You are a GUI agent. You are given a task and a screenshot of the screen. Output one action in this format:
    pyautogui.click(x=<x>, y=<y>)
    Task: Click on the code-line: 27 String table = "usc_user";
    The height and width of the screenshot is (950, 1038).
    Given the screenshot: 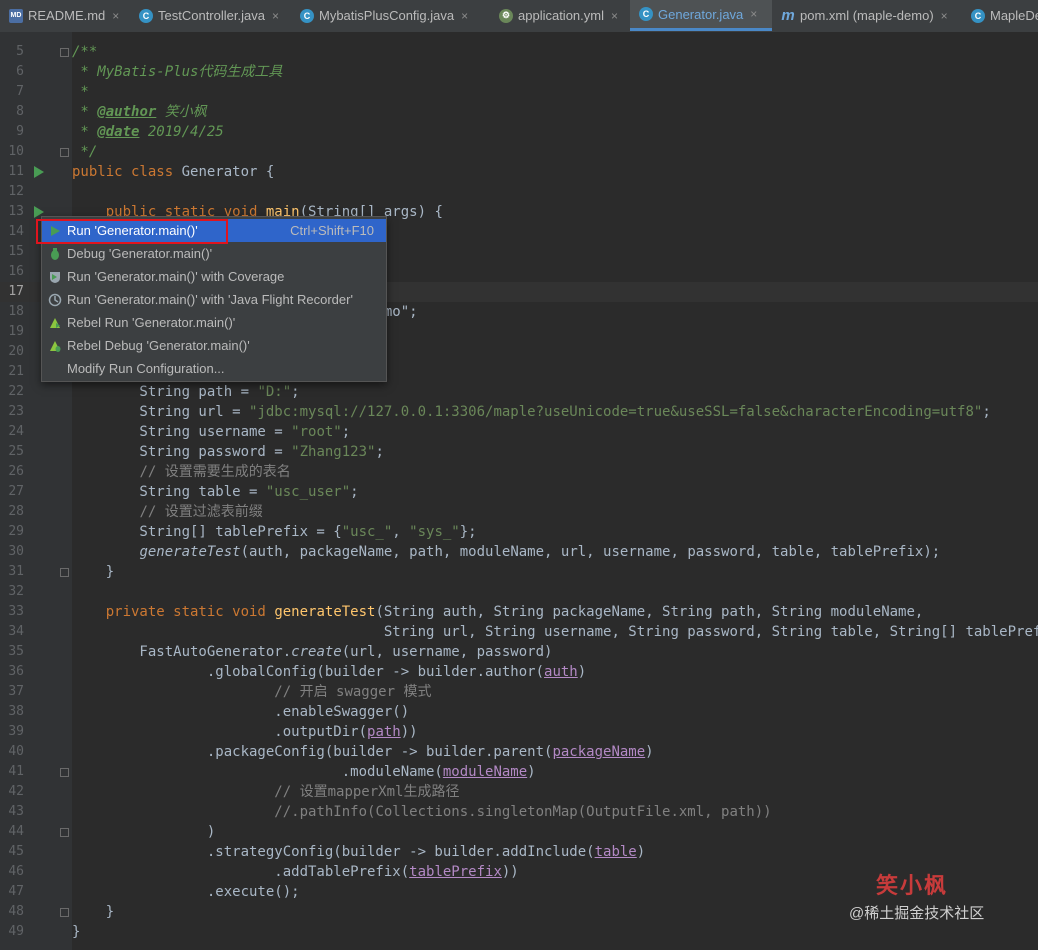 What is the action you would take?
    pyautogui.click(x=519, y=492)
    